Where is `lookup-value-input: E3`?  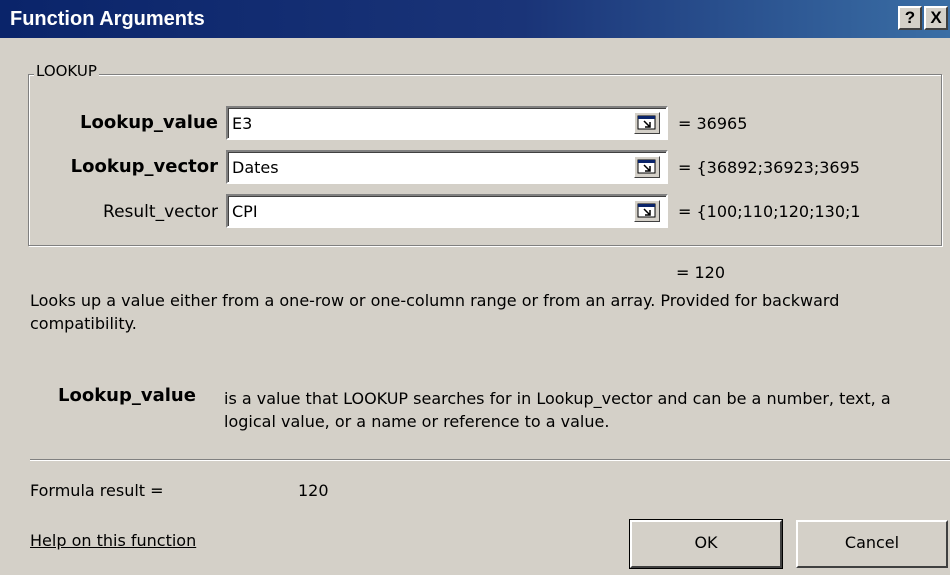 lookup-value-input: E3 is located at coordinates (447, 123).